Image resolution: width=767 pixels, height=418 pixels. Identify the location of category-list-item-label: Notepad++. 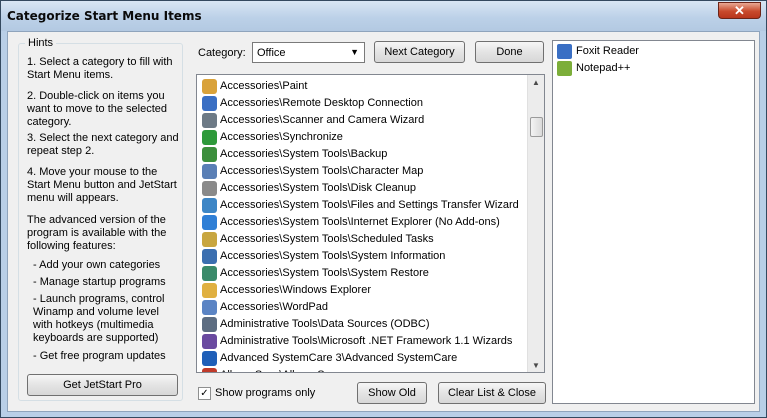
(603, 68).